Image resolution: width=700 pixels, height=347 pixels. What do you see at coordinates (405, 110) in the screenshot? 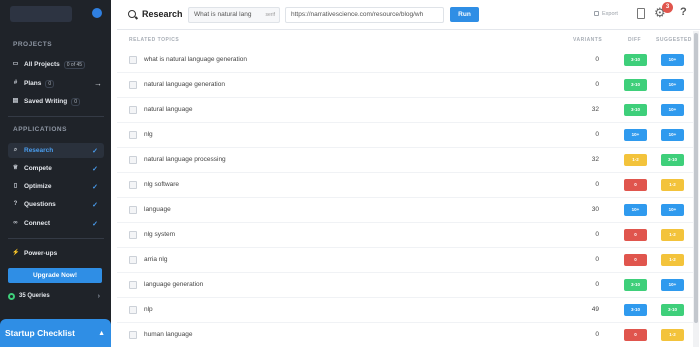
I see `table-row: natural language 32 3-10 10+` at bounding box center [405, 110].